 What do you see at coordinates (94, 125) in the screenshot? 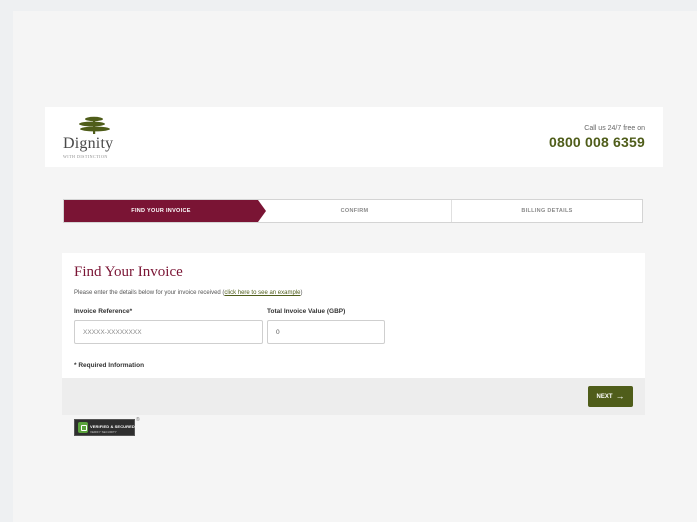
I see `tree-icon` at bounding box center [94, 125].